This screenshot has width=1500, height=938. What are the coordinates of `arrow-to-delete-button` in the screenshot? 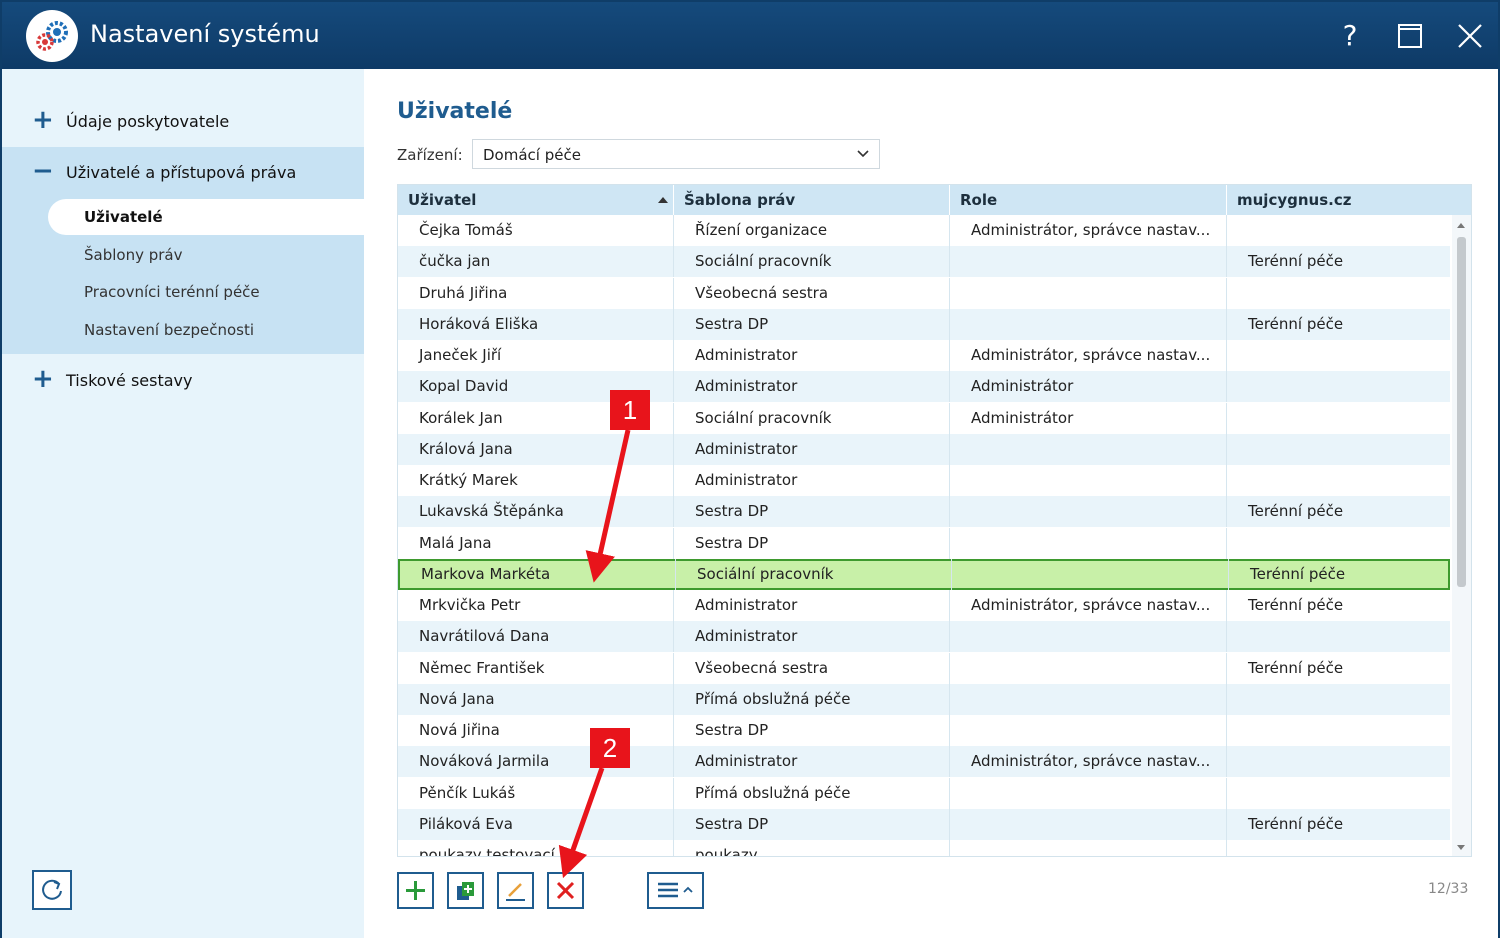 It's located at (581, 823).